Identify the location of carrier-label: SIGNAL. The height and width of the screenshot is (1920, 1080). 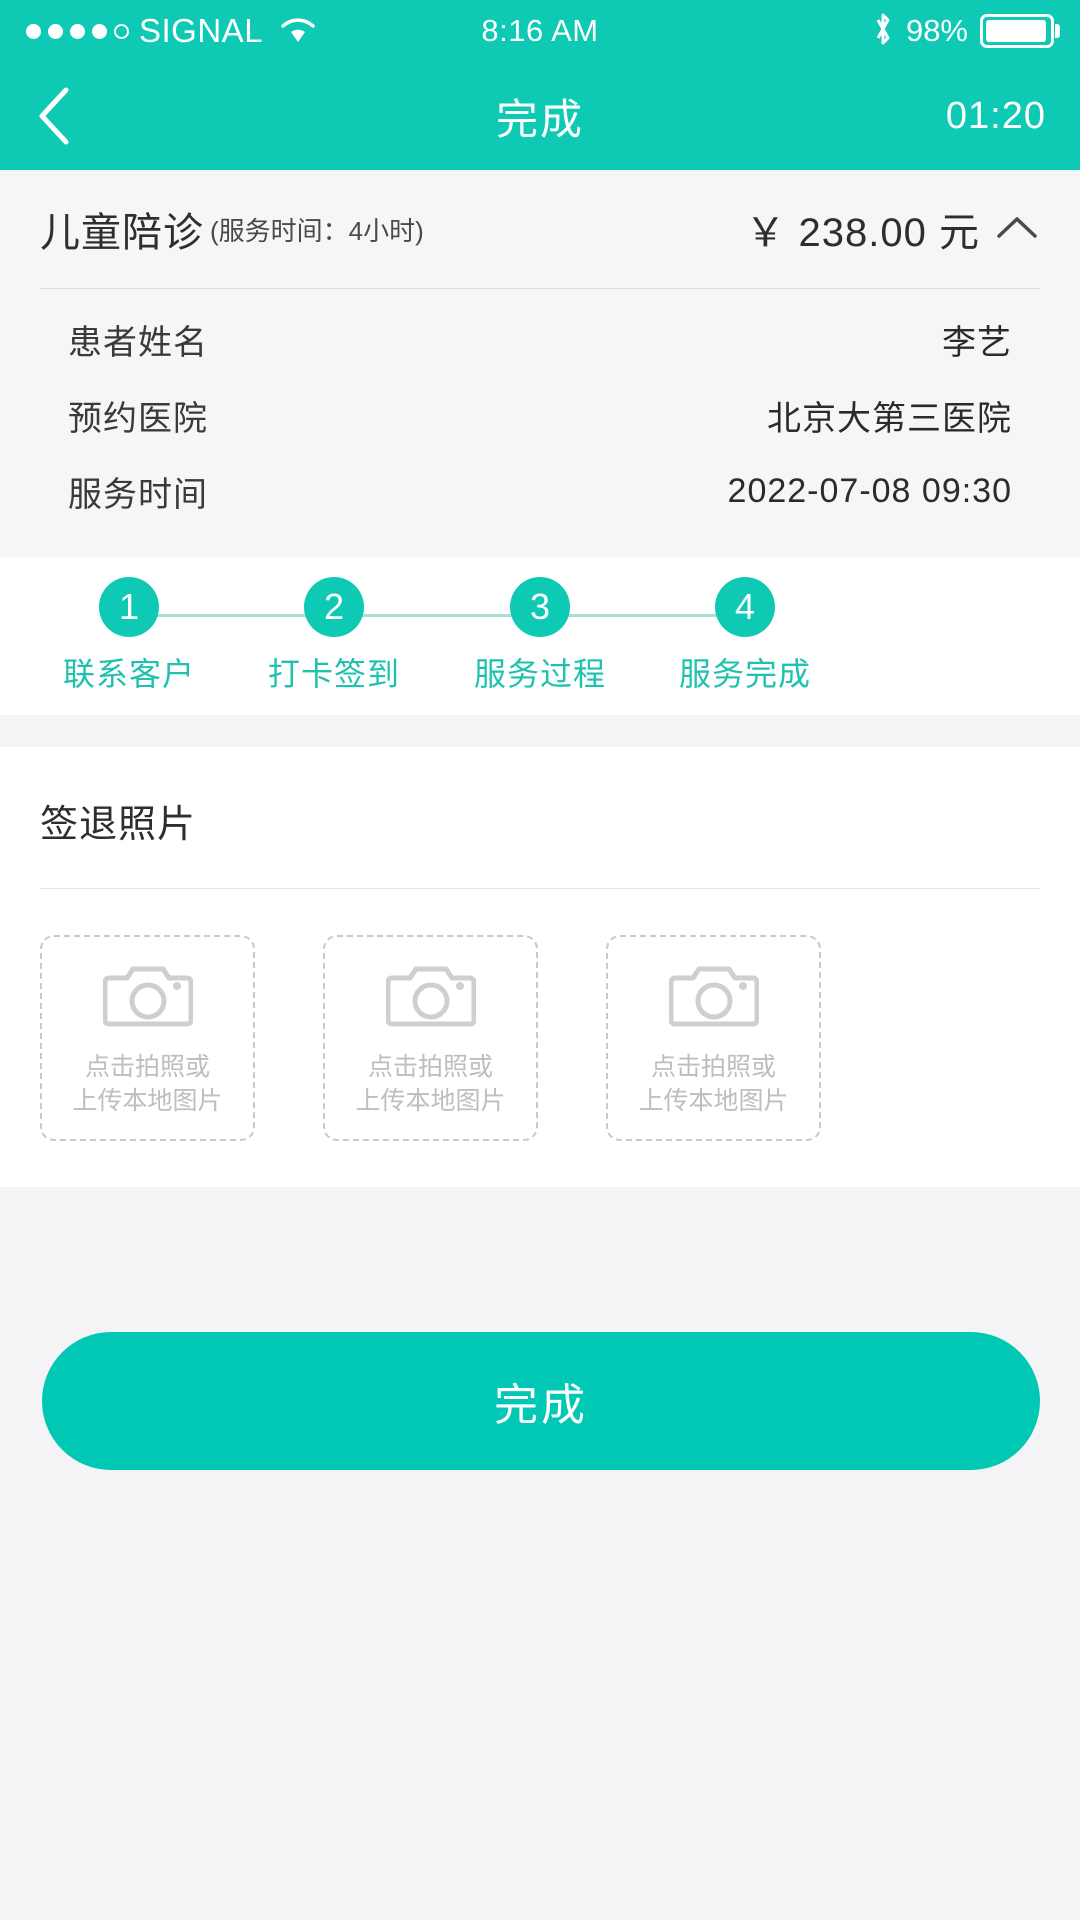
(201, 30).